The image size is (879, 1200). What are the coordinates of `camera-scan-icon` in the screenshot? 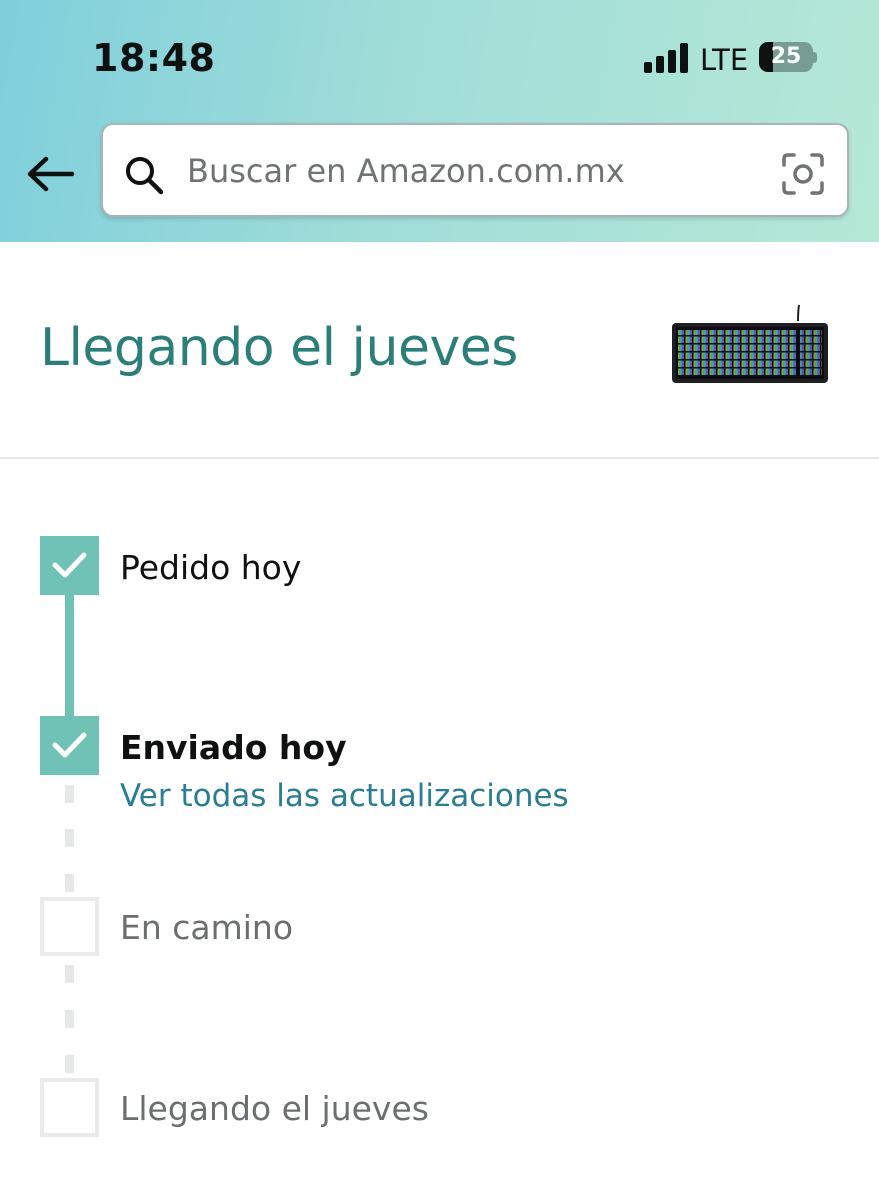 It's located at (803, 174).